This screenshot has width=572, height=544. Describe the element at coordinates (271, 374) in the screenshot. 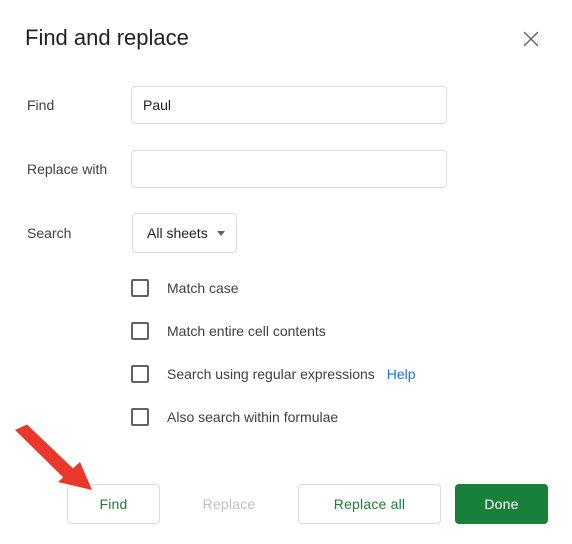

I see `option-label: Search using regular expressions` at that location.